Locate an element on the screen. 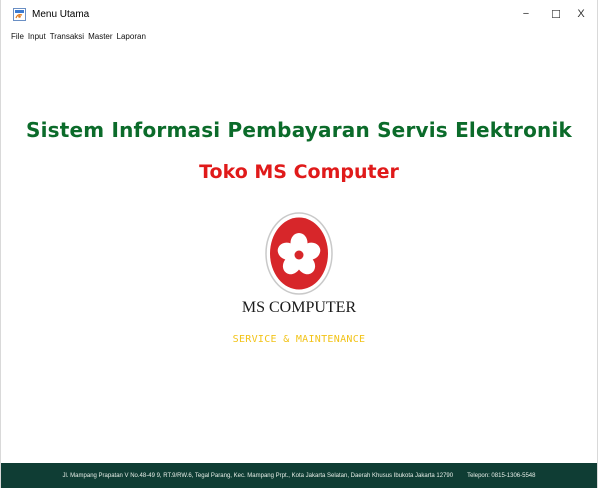 The width and height of the screenshot is (598, 488). logo-tagline: SERVICE & MAINTENANCE is located at coordinates (299, 339).